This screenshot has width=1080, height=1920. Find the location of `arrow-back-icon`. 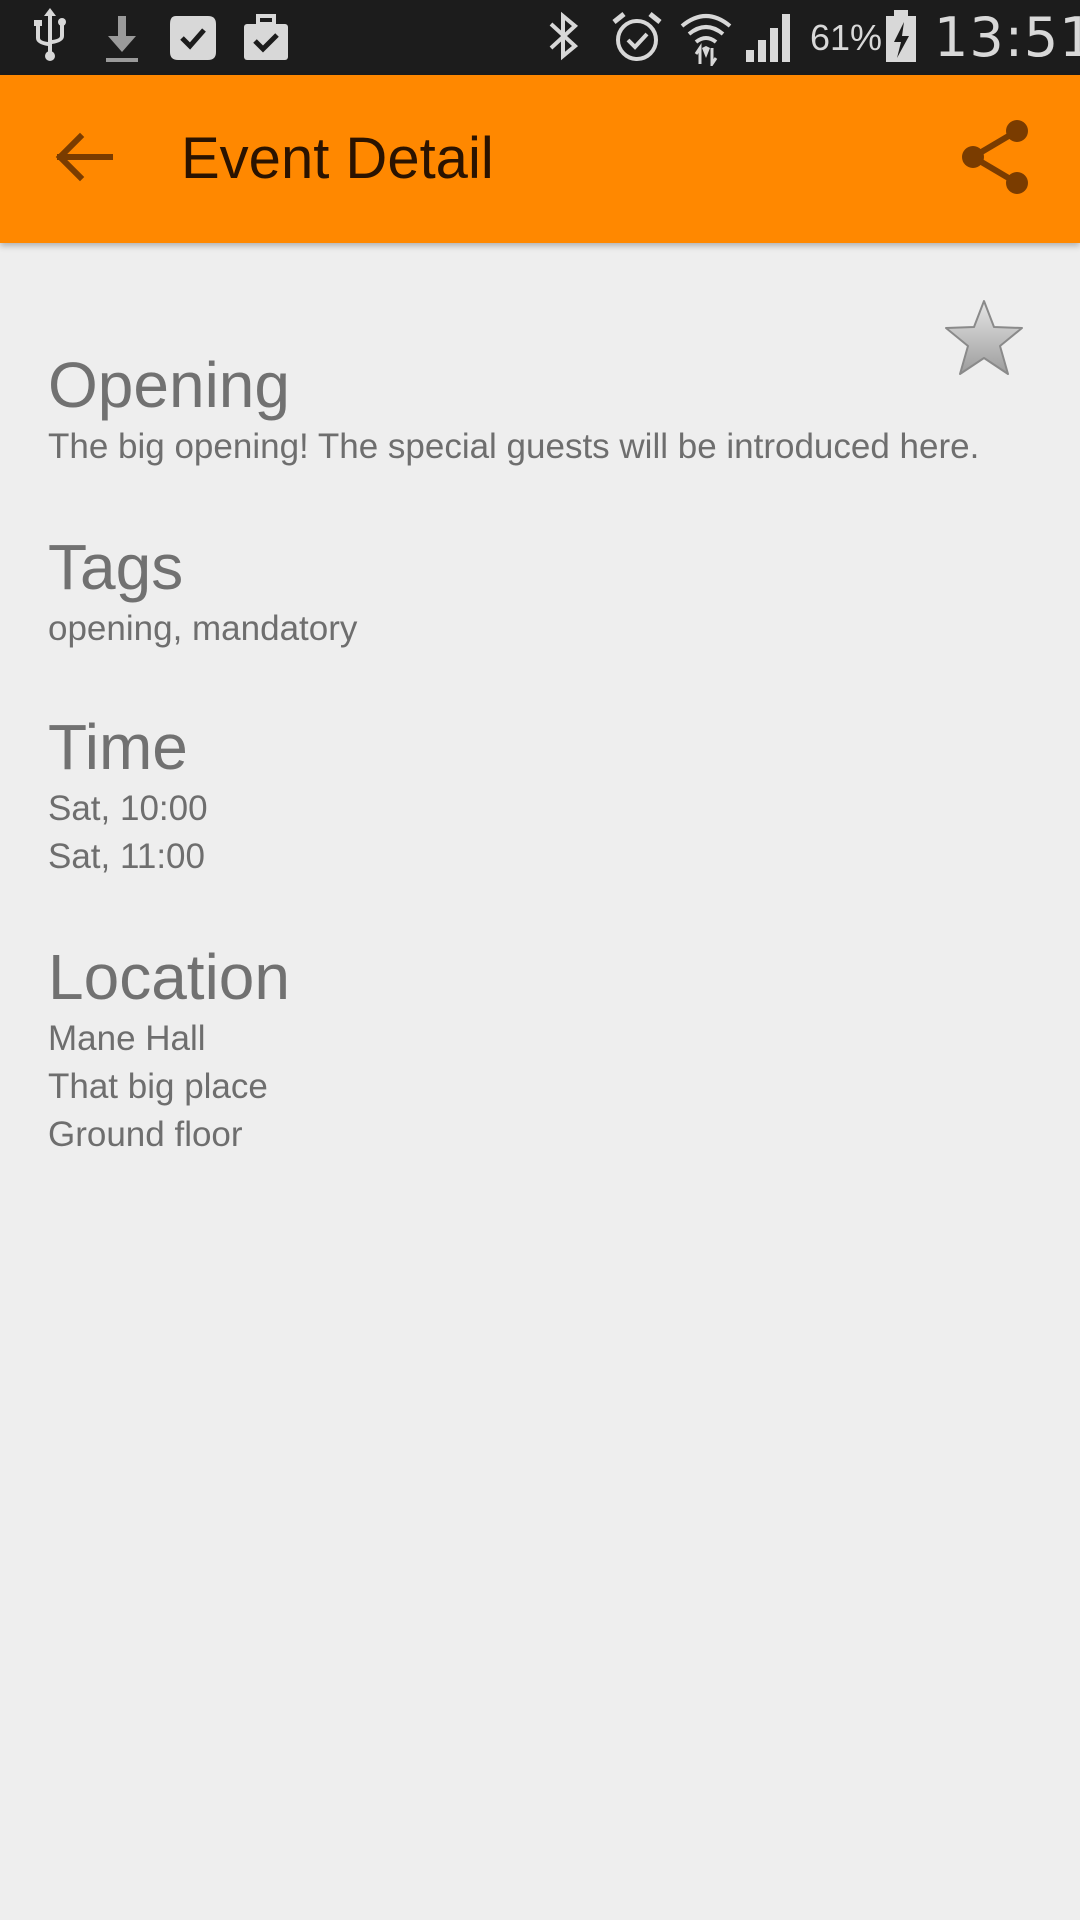

arrow-back-icon is located at coordinates (84, 157).